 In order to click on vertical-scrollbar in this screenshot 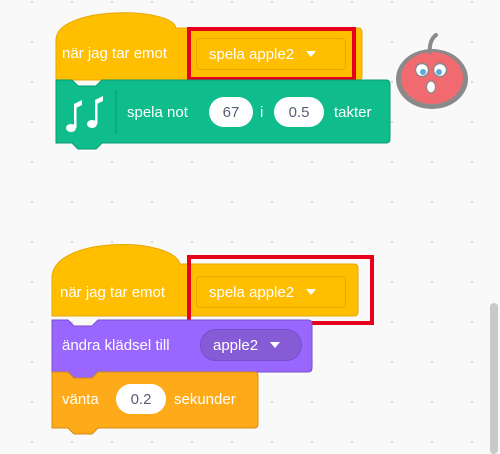, I will do `click(494, 378)`.